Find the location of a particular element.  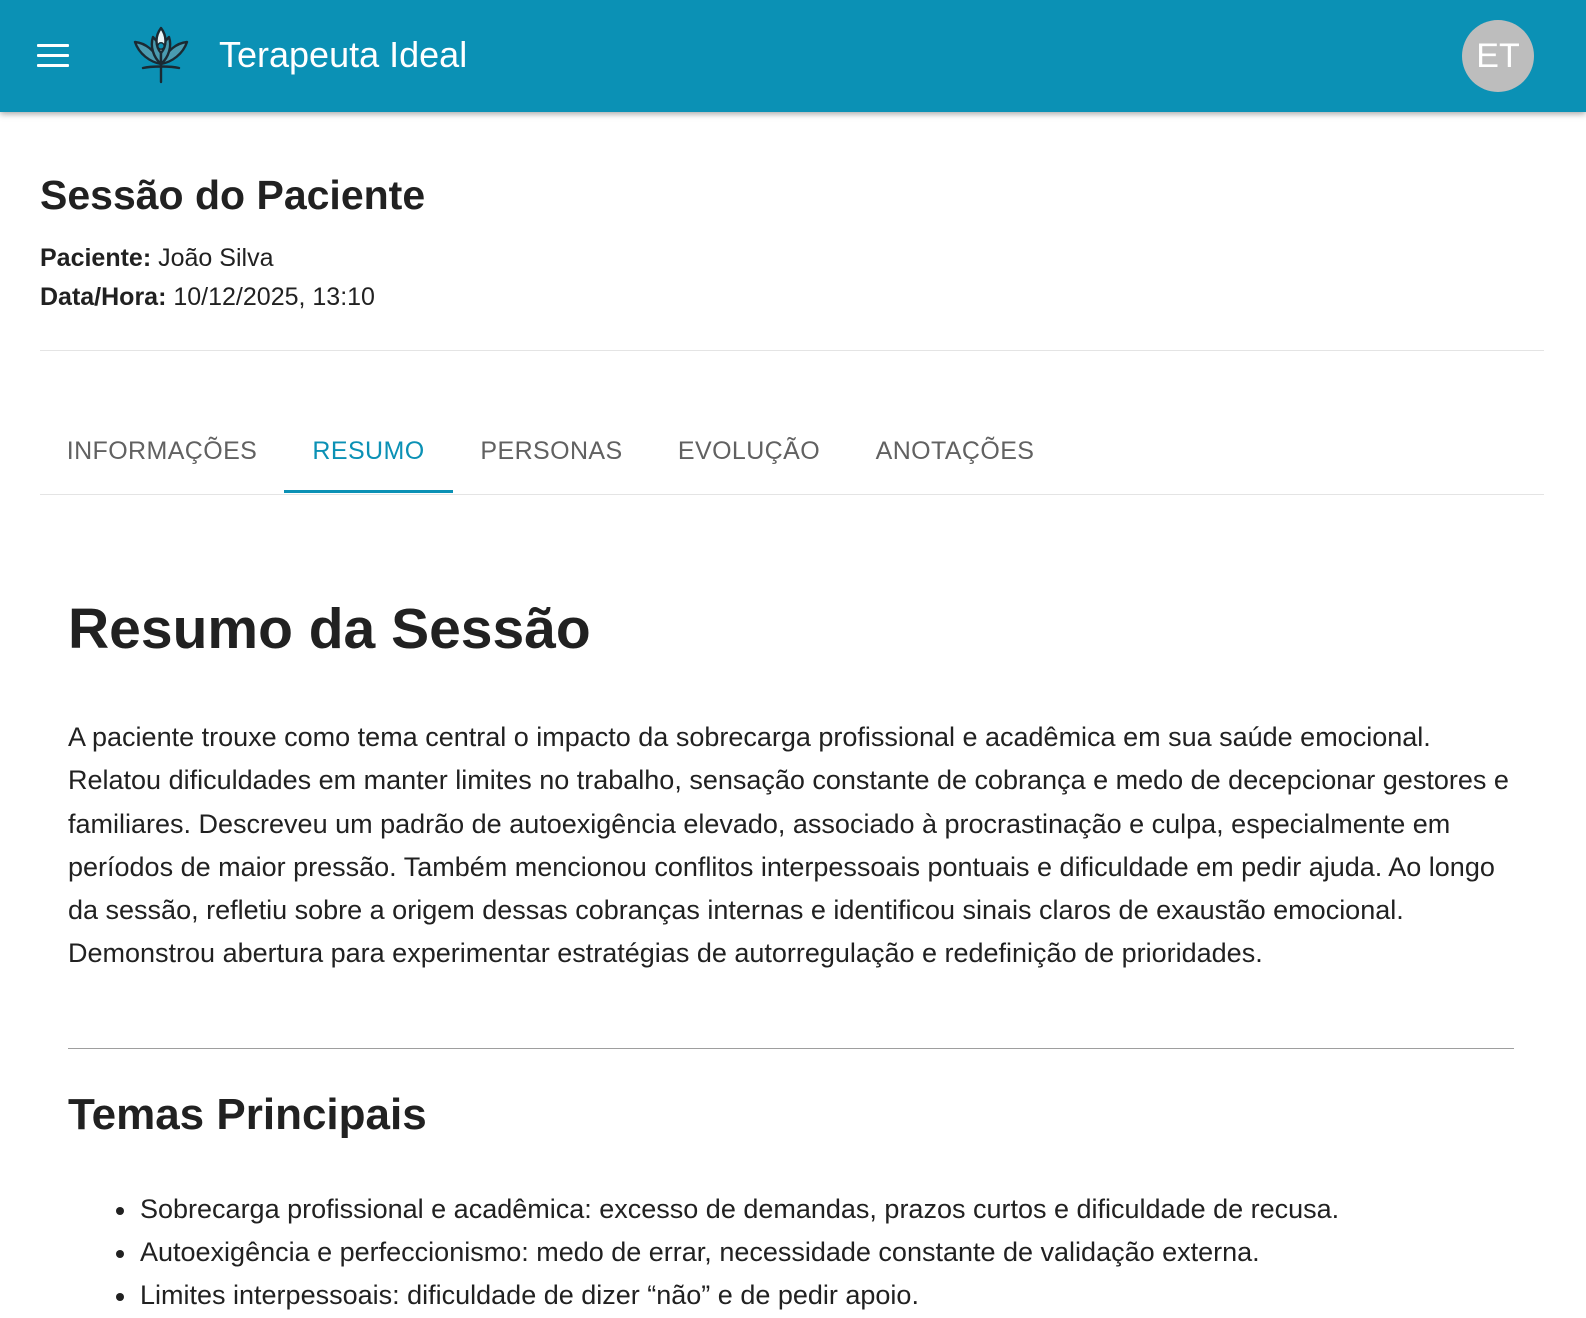

summary-title: Resumo da Sessão is located at coordinates (329, 629).